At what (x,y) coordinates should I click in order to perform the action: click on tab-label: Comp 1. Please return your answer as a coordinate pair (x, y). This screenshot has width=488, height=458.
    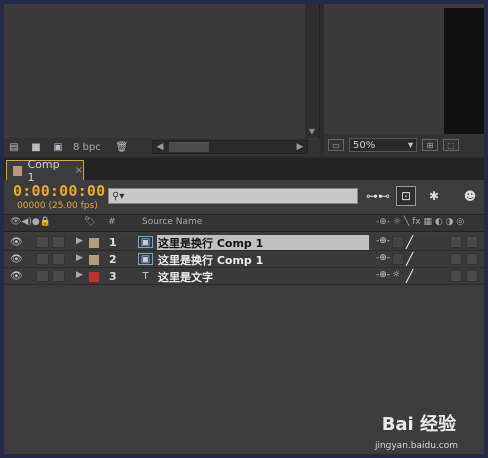
    Looking at the image, I should click on (43, 170).